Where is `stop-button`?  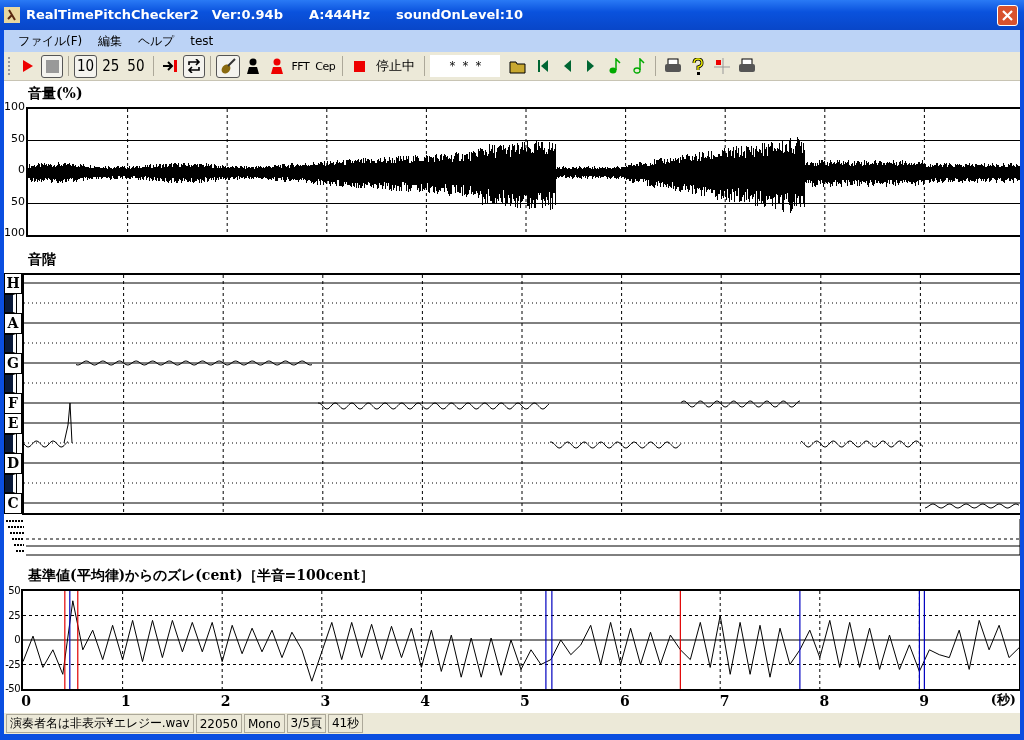
stop-button is located at coordinates (52, 66).